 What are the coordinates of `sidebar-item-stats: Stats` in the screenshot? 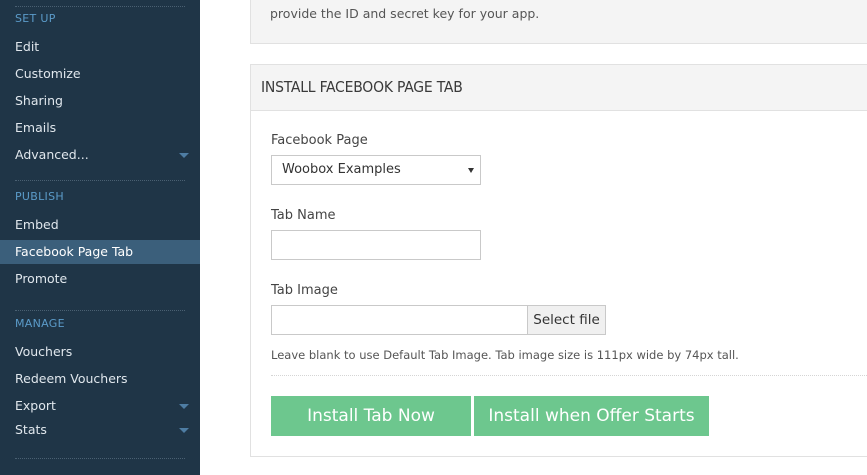 It's located at (100, 430).